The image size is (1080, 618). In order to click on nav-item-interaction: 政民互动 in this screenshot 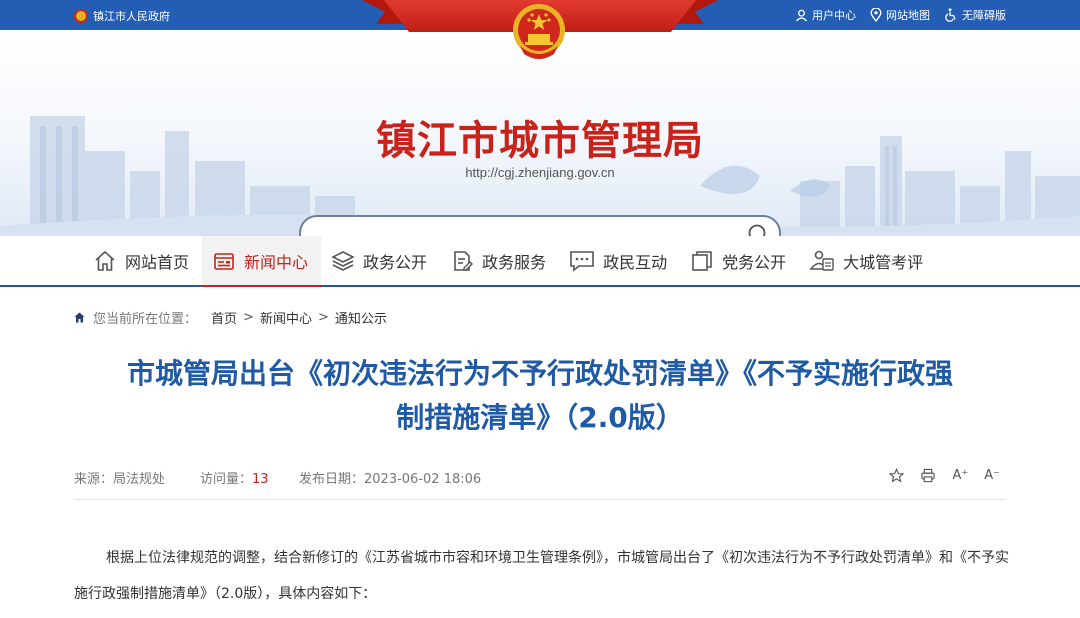, I will do `click(619, 260)`.